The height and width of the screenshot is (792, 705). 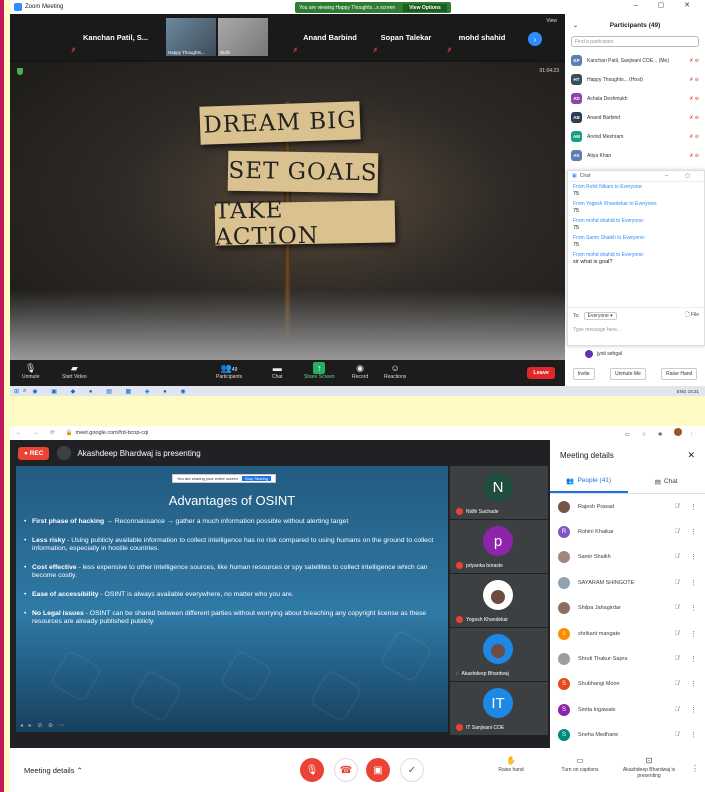 What do you see at coordinates (16, 391) in the screenshot?
I see `windows-start-icon: ⊞` at bounding box center [16, 391].